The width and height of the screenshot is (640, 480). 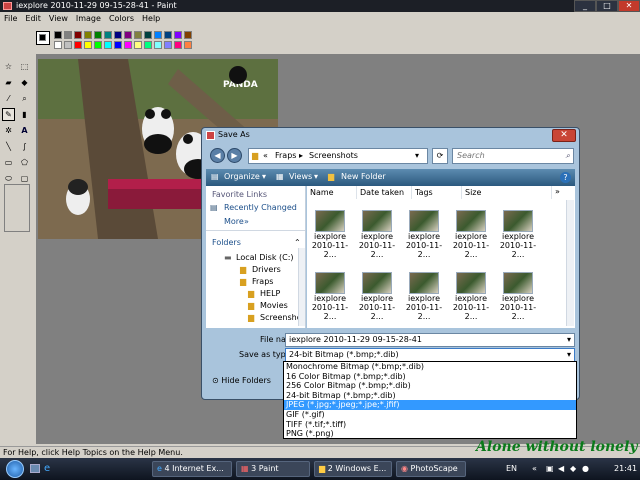 I want to click on save-type-select: 24-bit Bitmap (*.bmp;*.dib) ▾, so click(x=430, y=355).